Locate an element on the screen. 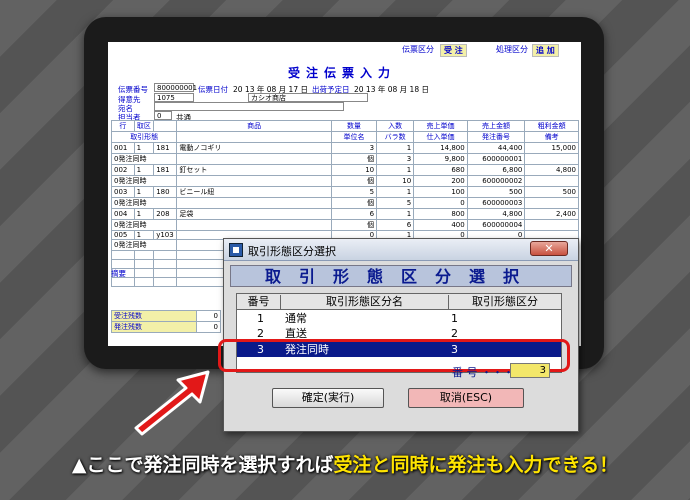 The image size is (690, 500). table-row: 002 1 181 釘セット 10 1 680 6,800 4,800 is located at coordinates (345, 170).